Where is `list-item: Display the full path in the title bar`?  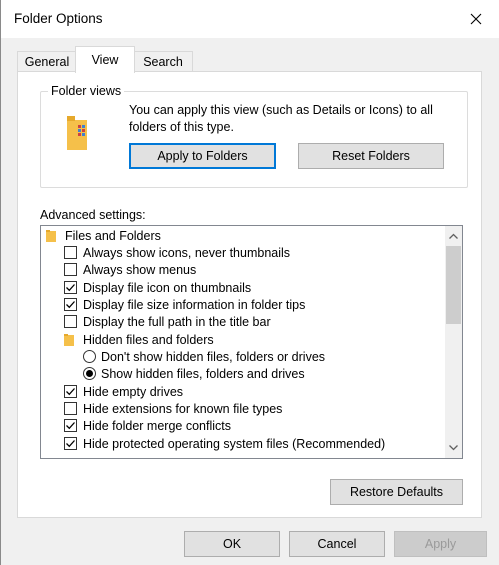
list-item: Display the full path in the title bar is located at coordinates (167, 321).